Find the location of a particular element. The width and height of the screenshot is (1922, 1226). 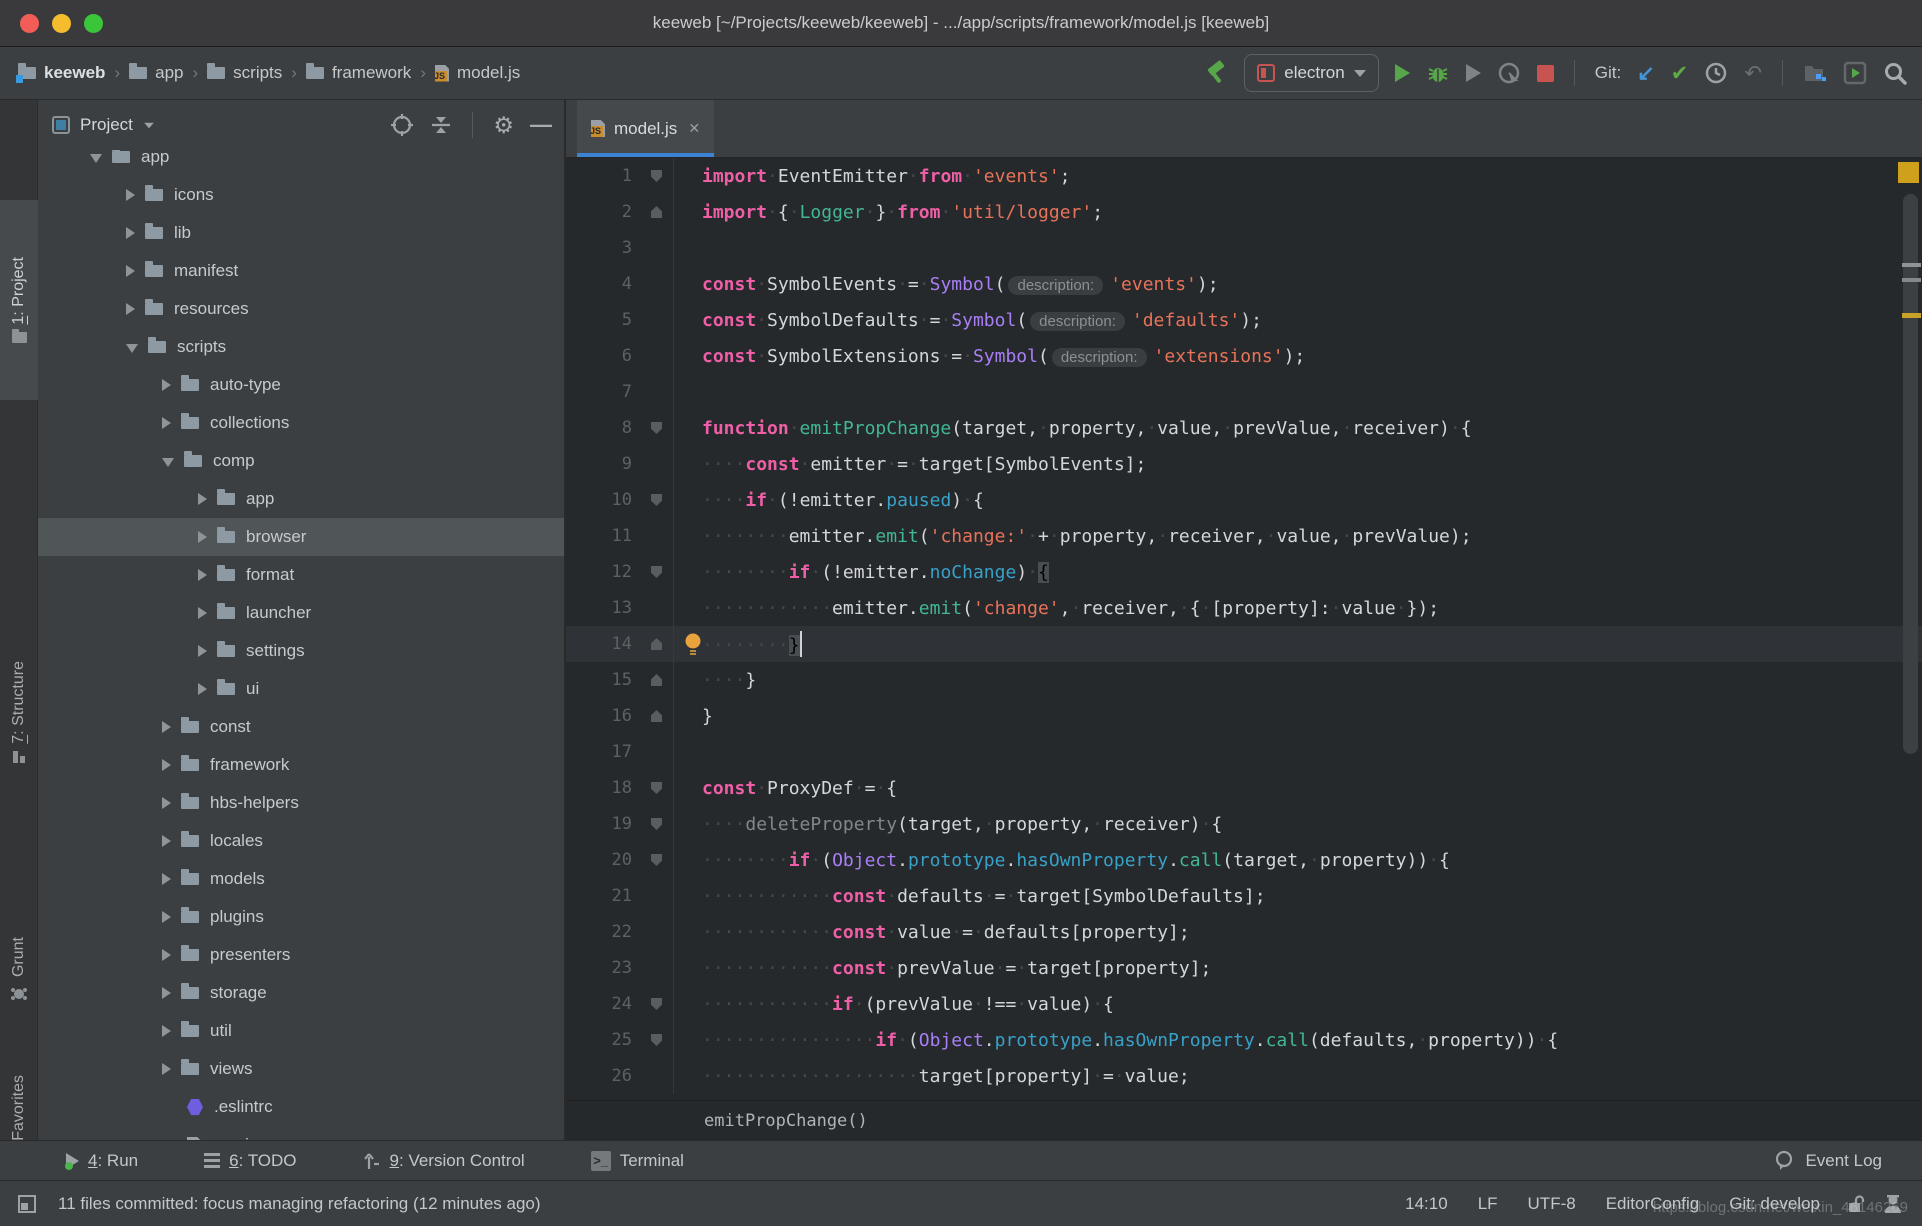

search-everywhere-icon is located at coordinates (1895, 73).